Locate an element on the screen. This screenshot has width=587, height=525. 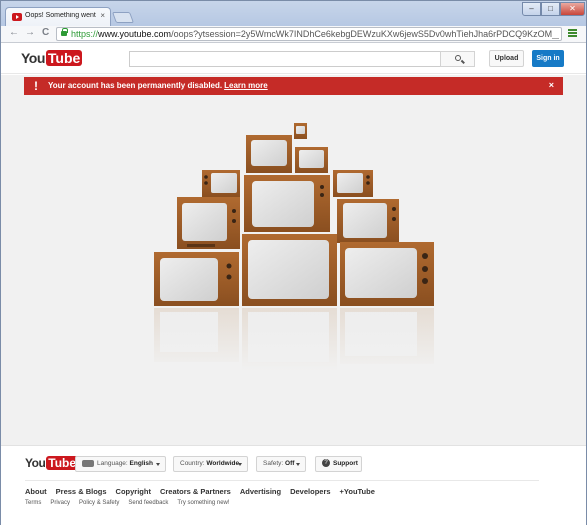
country-picker: Country: Worldwide is located at coordinates (210, 464).